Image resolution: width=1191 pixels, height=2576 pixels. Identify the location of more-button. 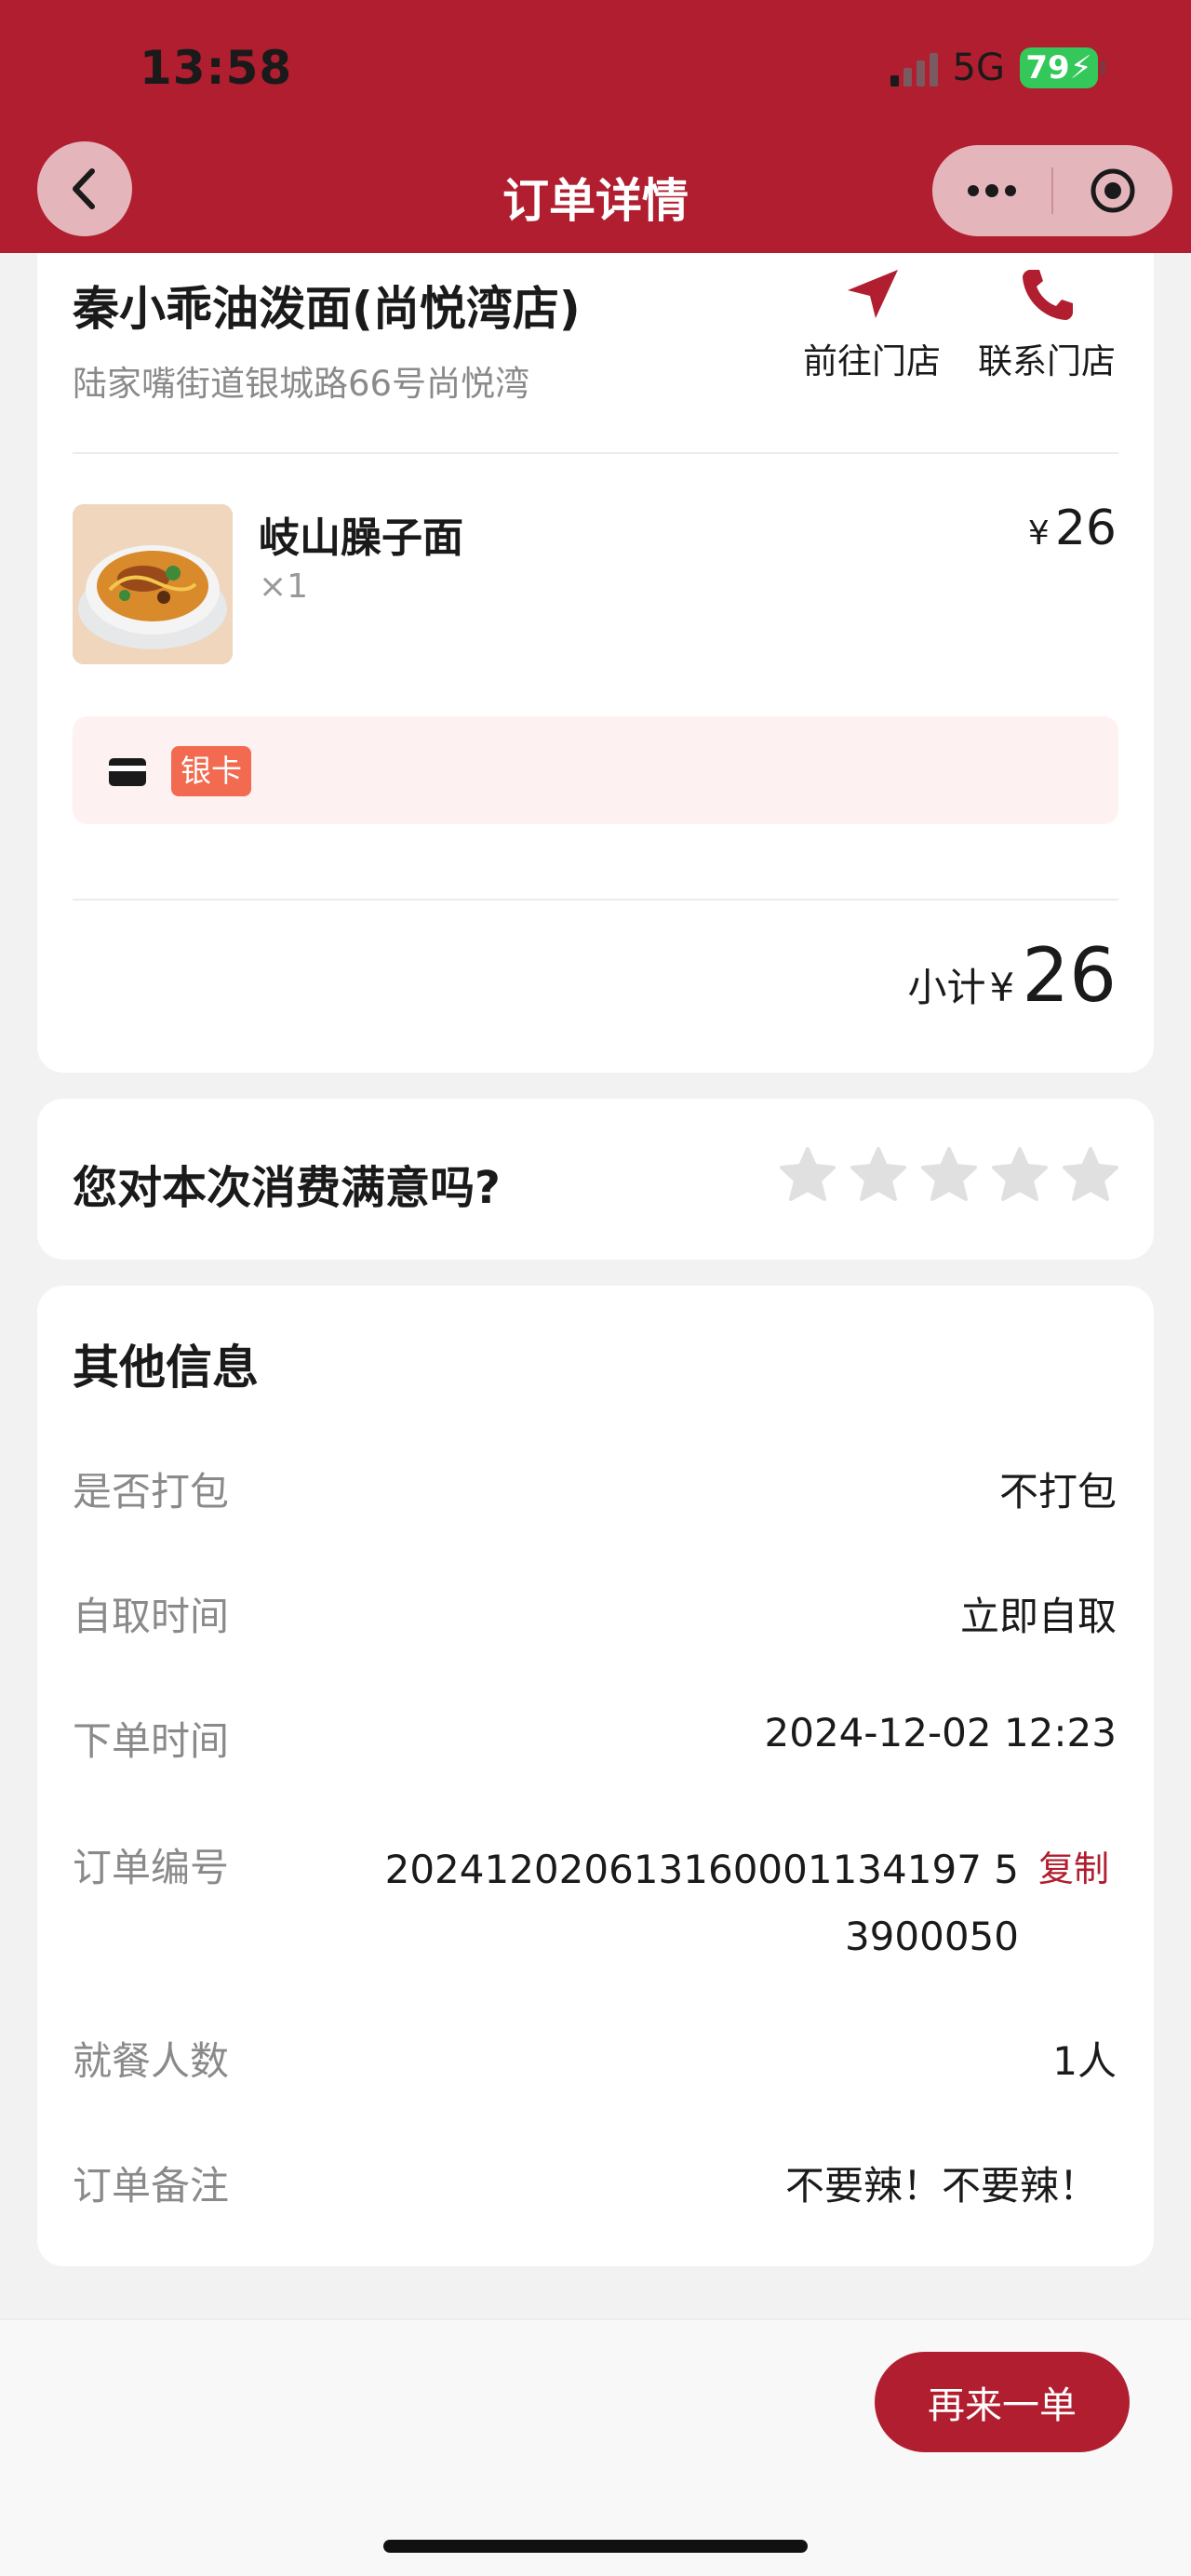
(991, 190).